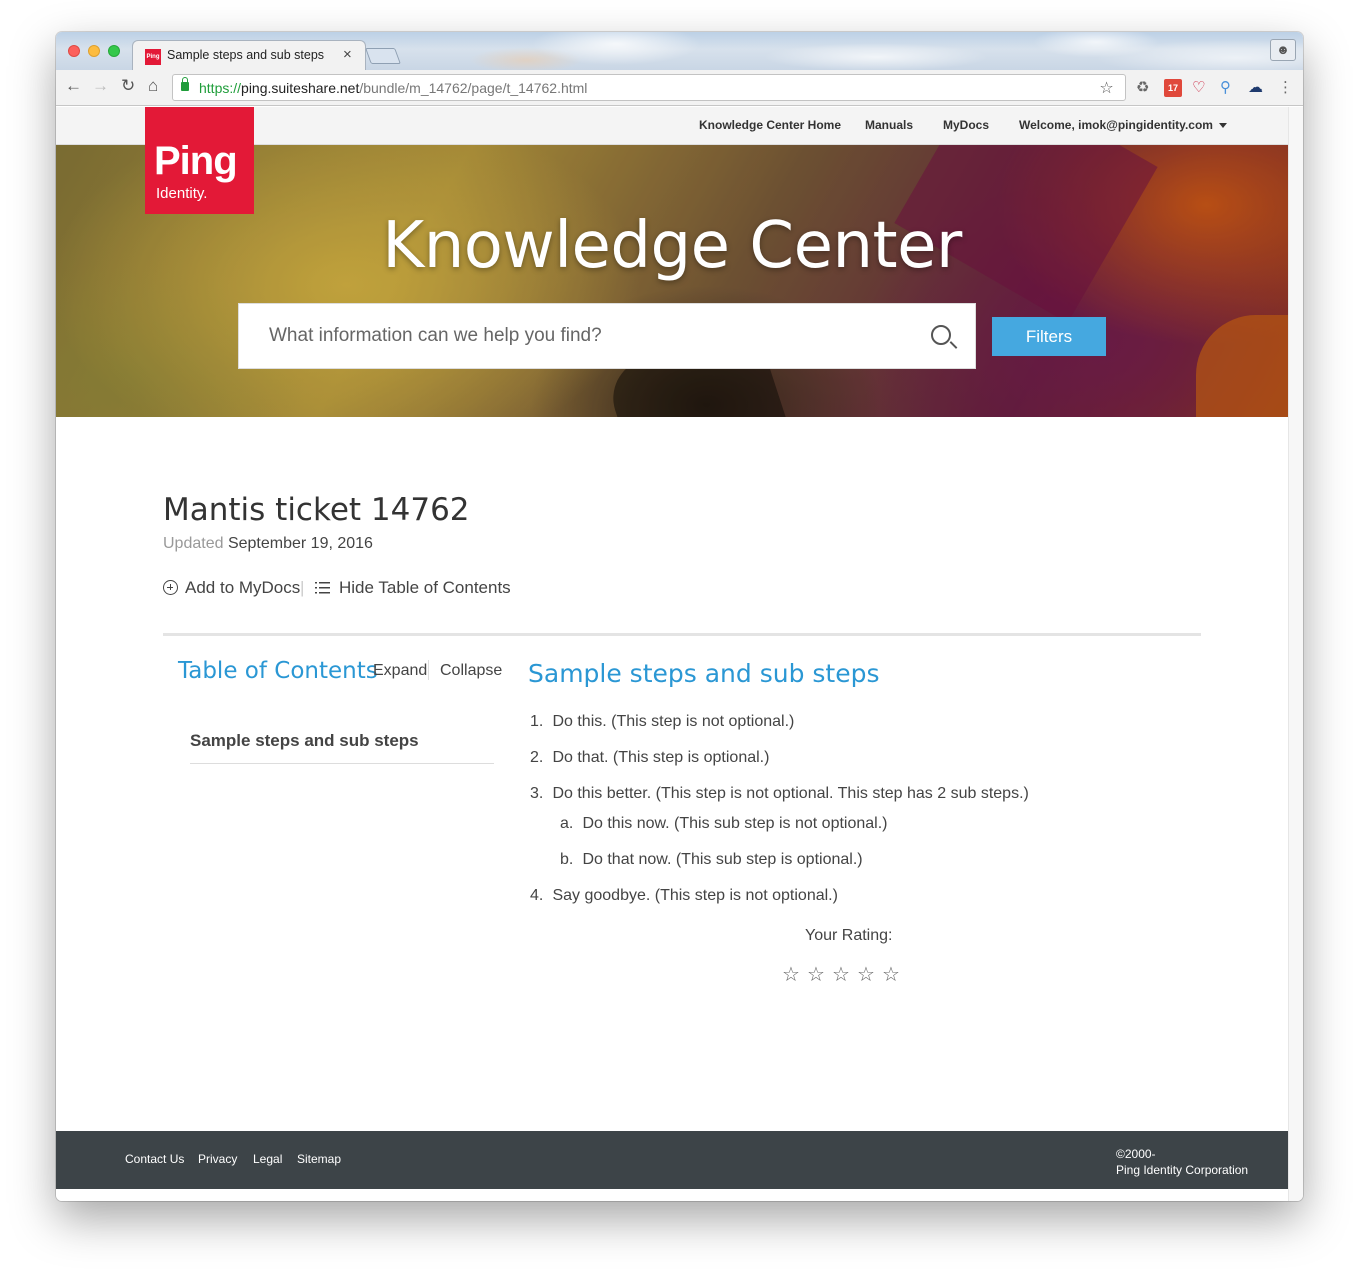  What do you see at coordinates (1136, 1154) in the screenshot?
I see `copyright-line: ©2000-` at bounding box center [1136, 1154].